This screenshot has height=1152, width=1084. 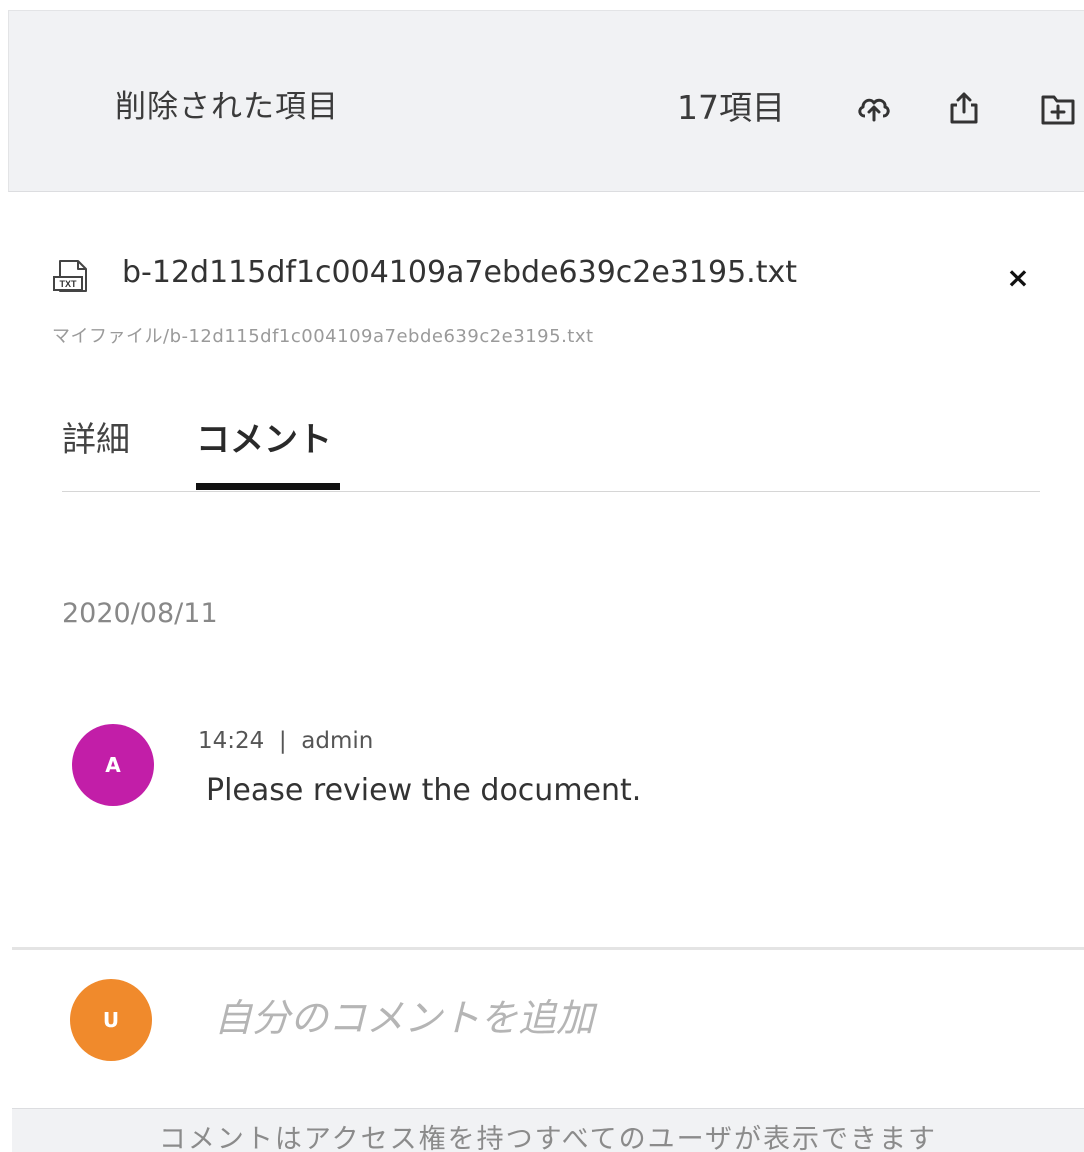 I want to click on tab-bar: 詳細 コメント, so click(x=551, y=450).